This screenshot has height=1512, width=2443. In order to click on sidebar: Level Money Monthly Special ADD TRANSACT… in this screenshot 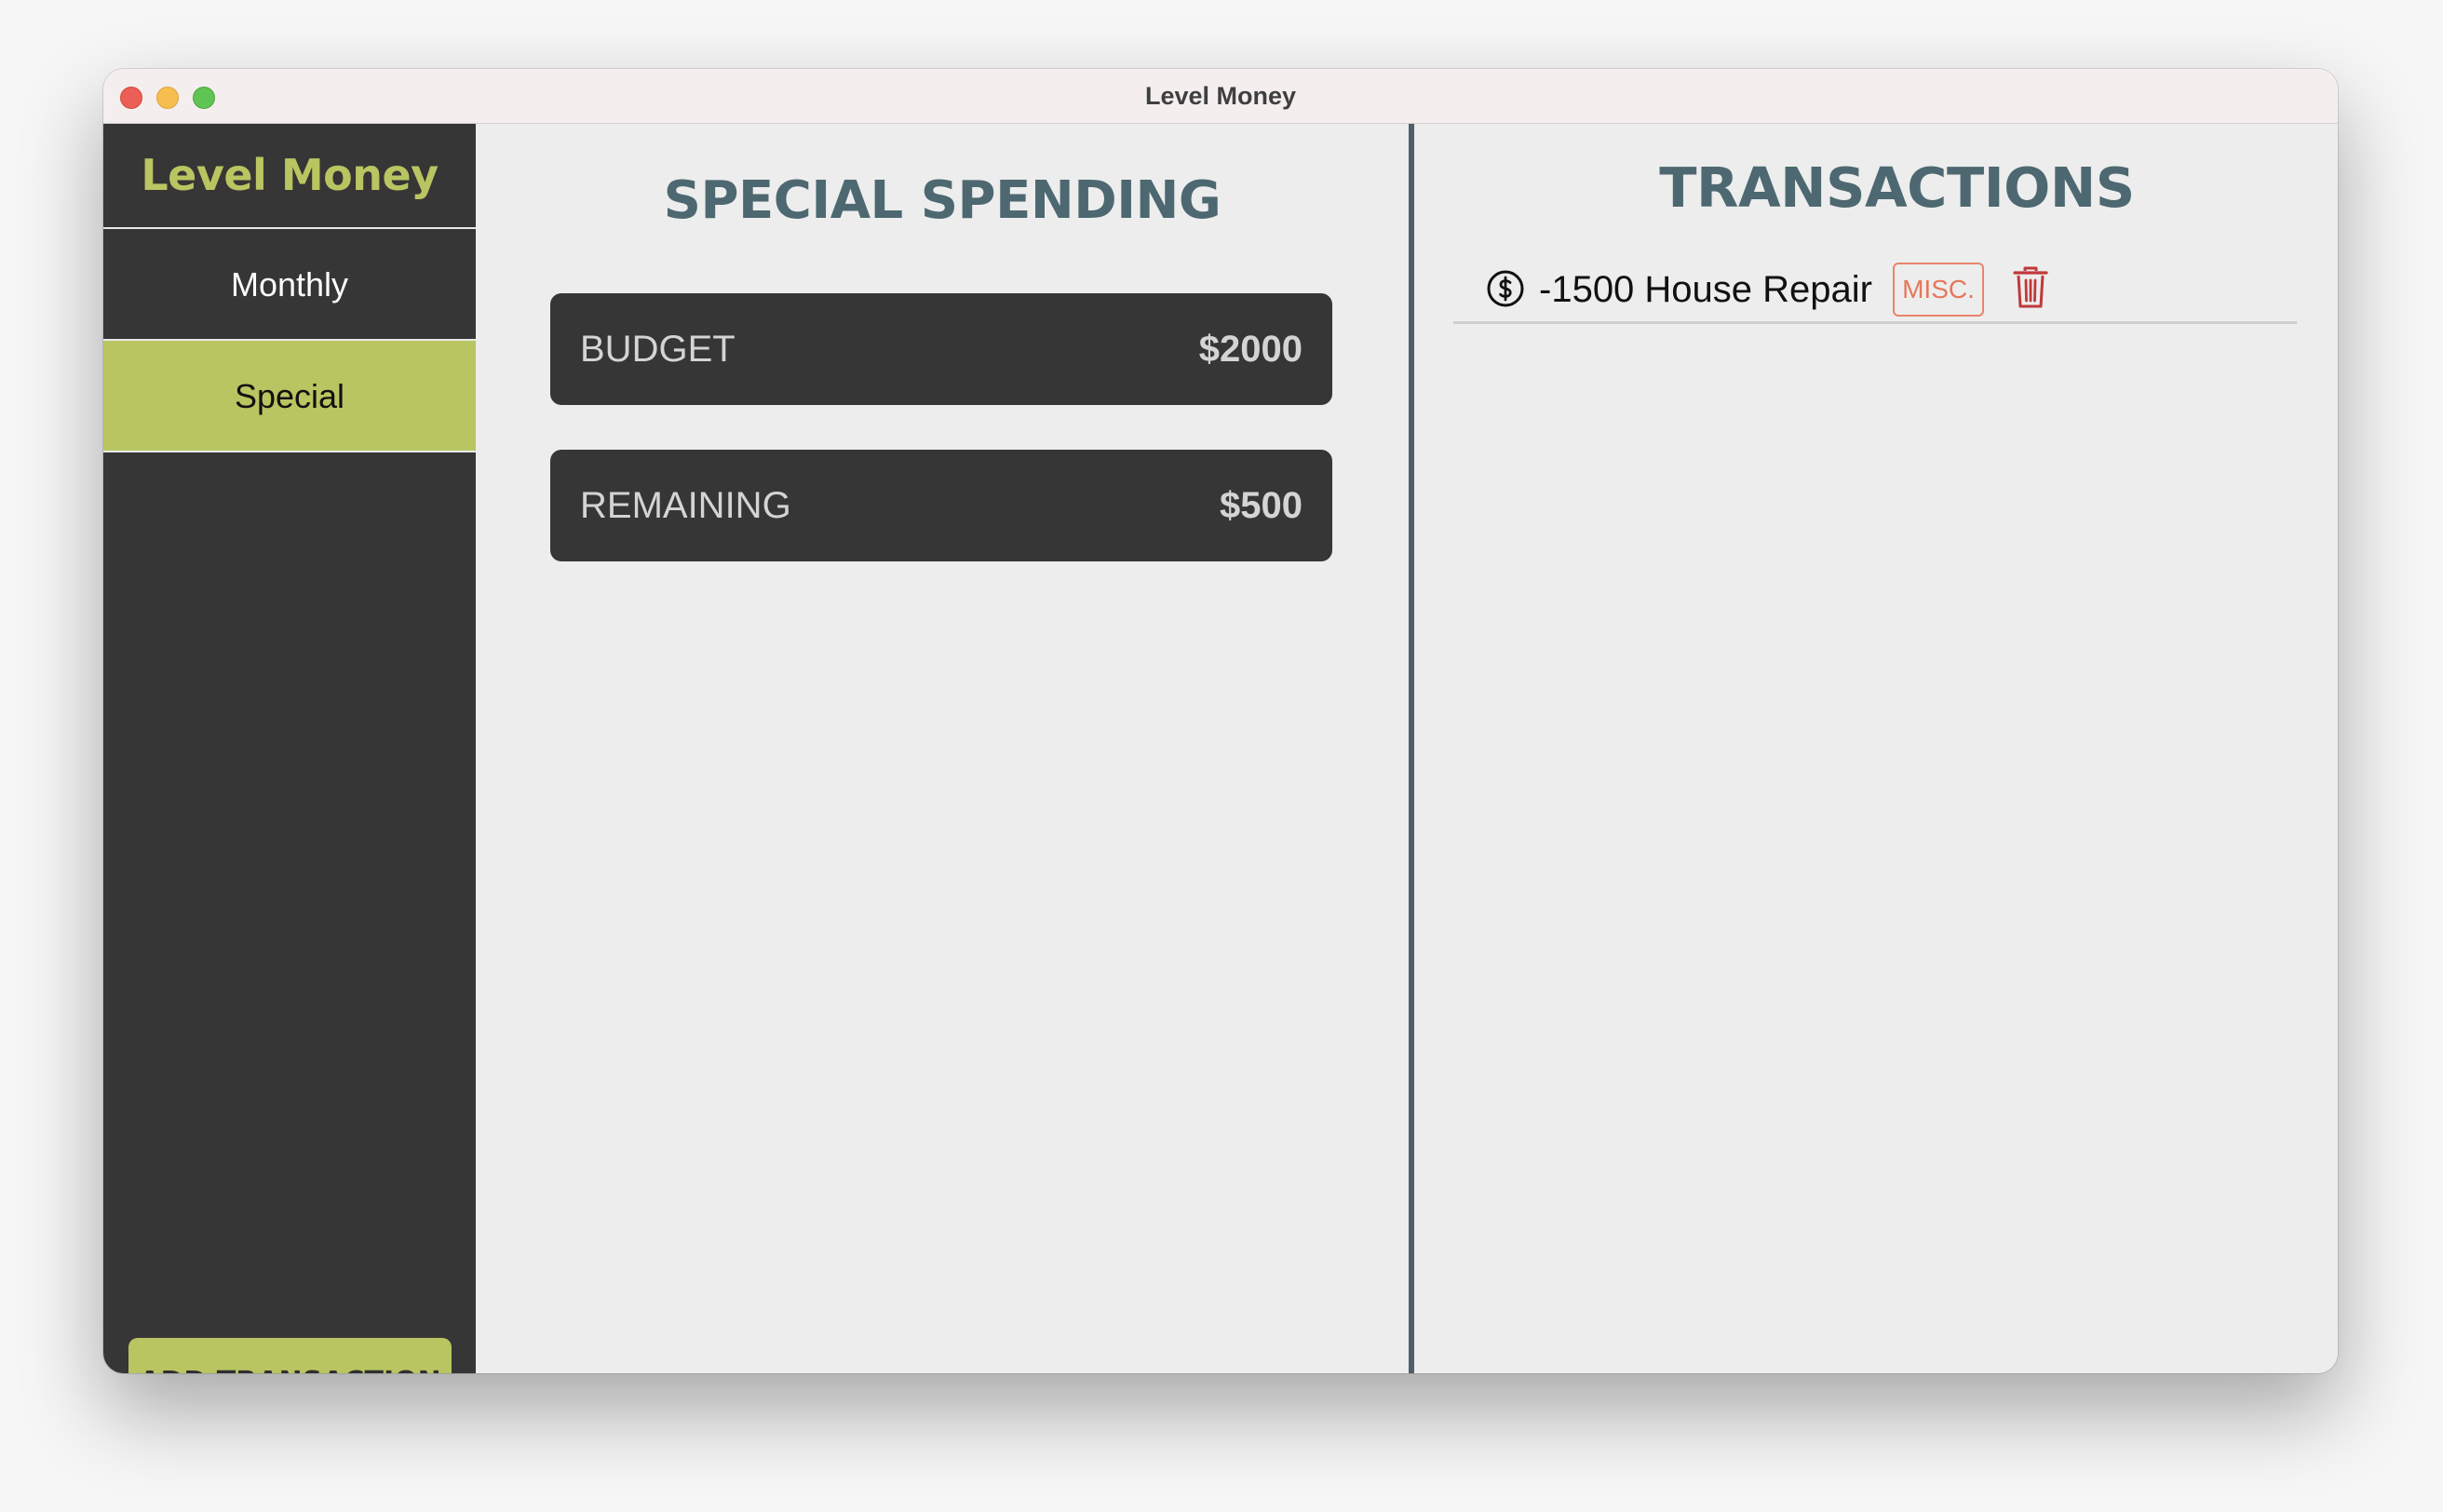, I will do `click(289, 749)`.